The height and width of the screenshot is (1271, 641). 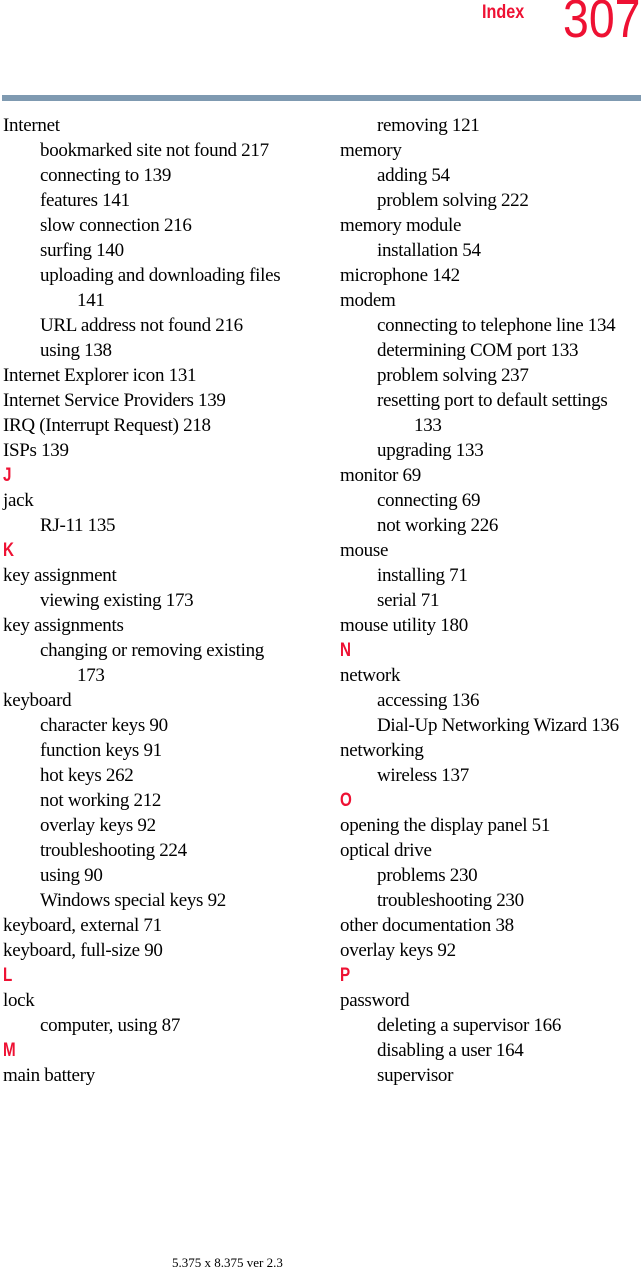 I want to click on index-subentry: supervisor, so click(x=415, y=1075).